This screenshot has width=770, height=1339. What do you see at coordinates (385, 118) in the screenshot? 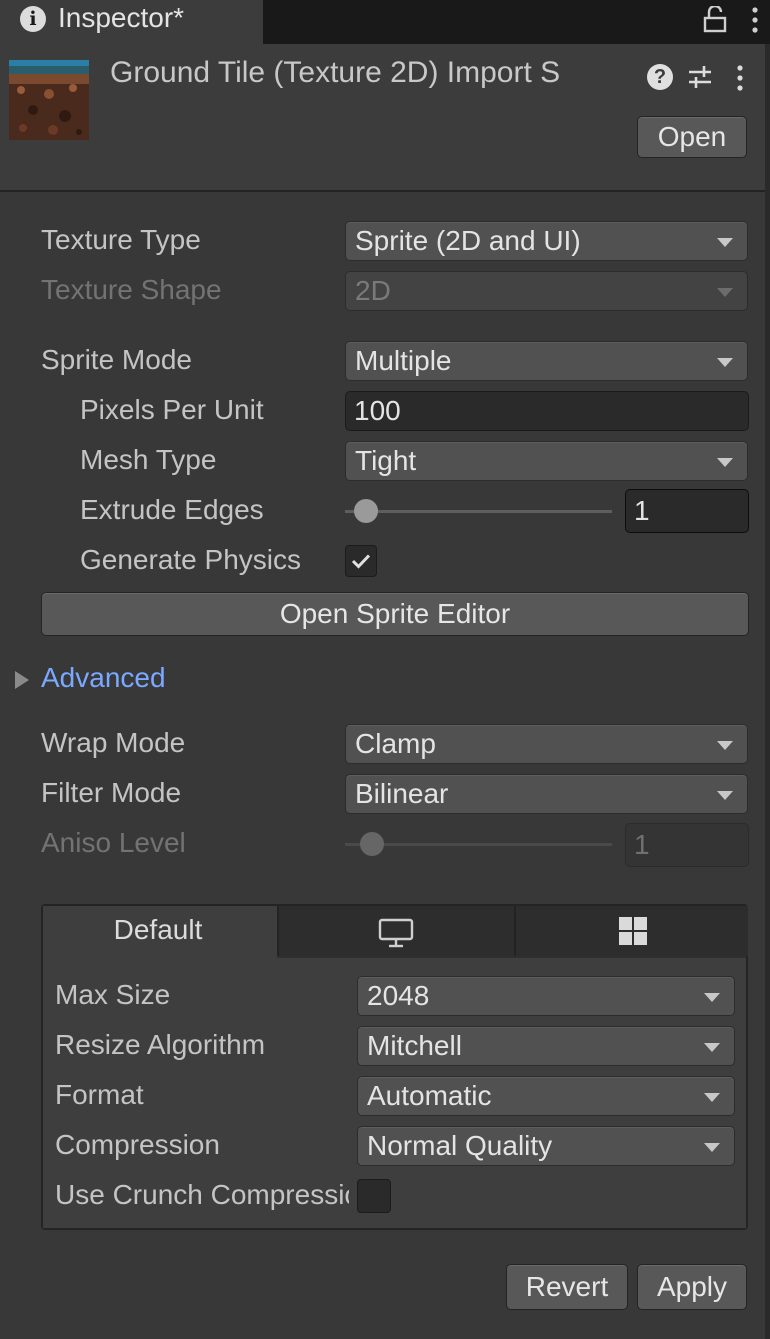
I see `inspector-header: Ground Tile (Texture 2D) Import S ? Open` at bounding box center [385, 118].